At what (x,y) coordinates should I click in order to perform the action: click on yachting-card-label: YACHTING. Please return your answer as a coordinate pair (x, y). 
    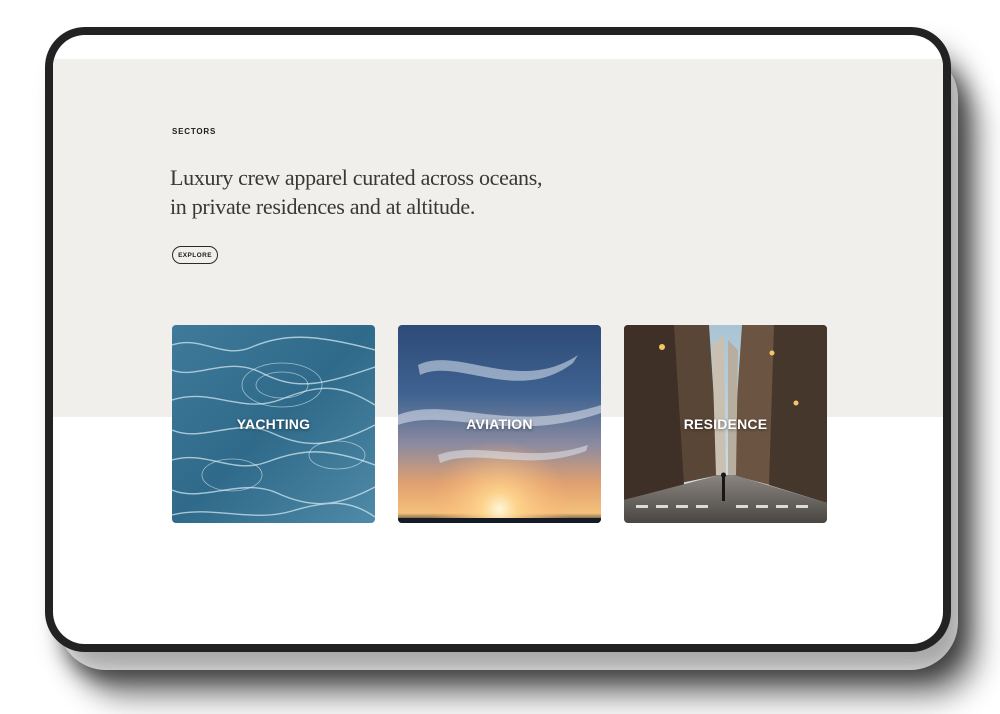
    Looking at the image, I should click on (273, 424).